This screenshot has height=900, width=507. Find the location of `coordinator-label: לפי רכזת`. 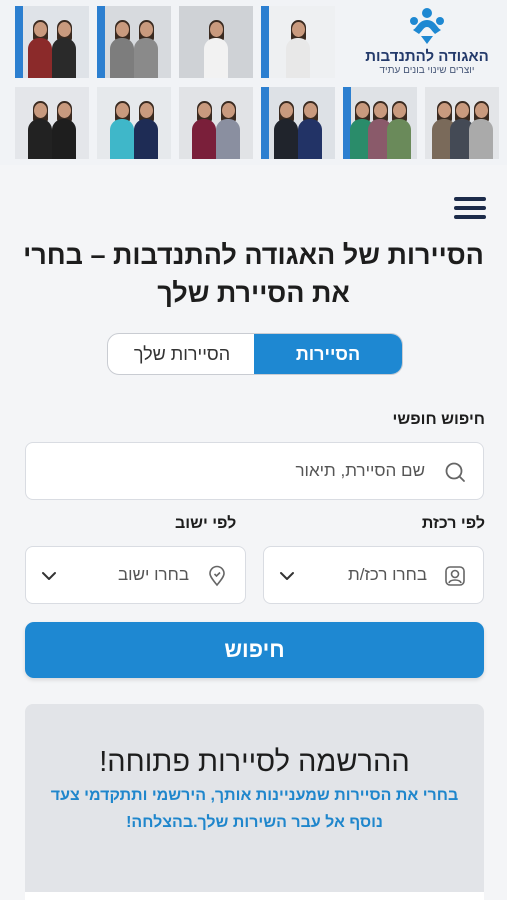

coordinator-label: לפי רכזת is located at coordinates (453, 523).